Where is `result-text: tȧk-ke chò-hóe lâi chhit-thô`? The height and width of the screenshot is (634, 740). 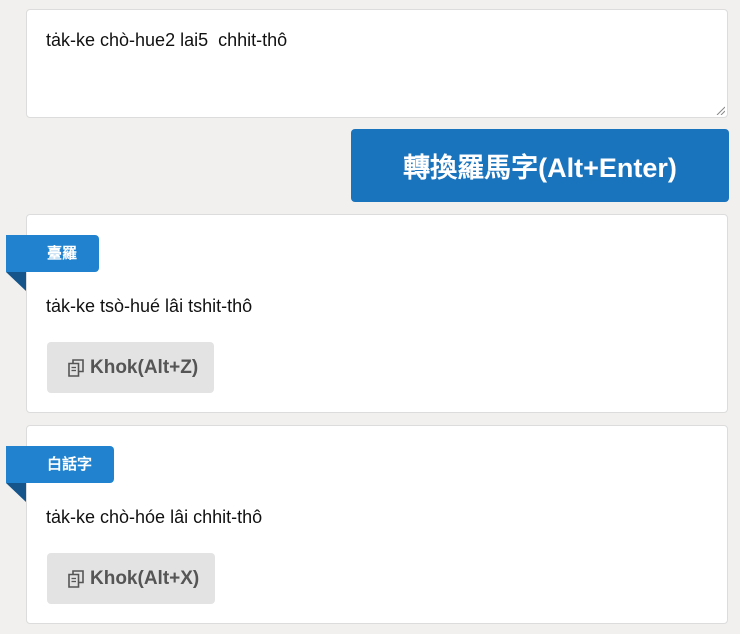
result-text: tȧk-ke chò-hóe lâi chhit-thô is located at coordinates (154, 517).